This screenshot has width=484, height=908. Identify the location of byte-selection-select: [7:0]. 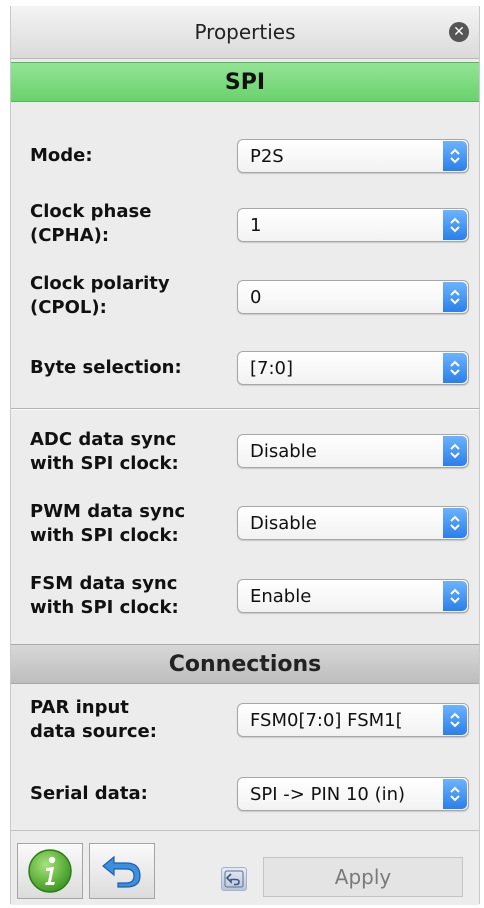
(353, 368).